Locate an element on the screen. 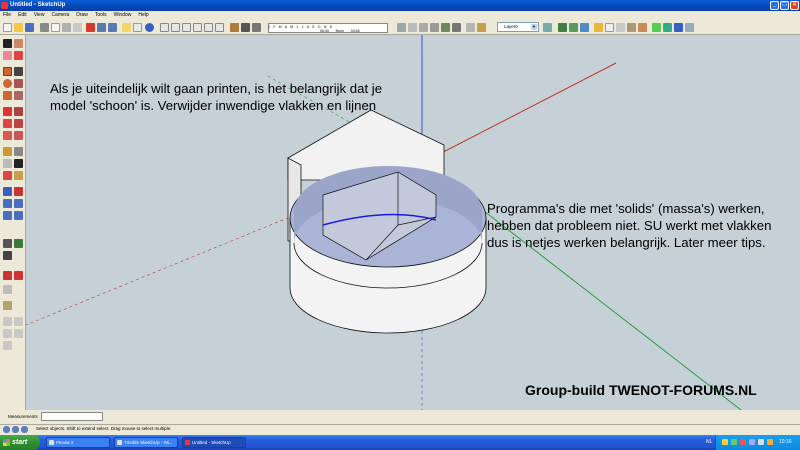 This screenshot has width=800, height=450. shaded-icon is located at coordinates (434, 27).